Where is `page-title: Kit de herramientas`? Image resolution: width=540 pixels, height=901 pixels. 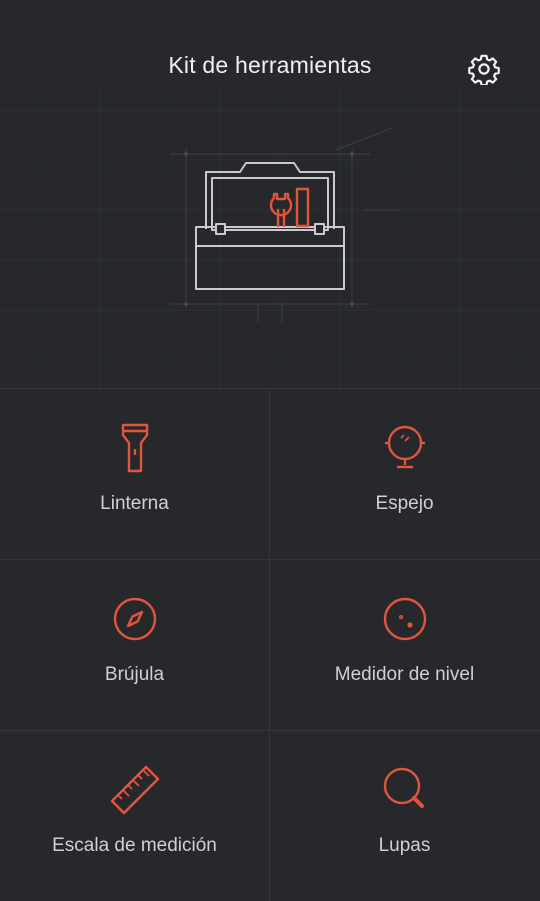 page-title: Kit de herramientas is located at coordinates (270, 65).